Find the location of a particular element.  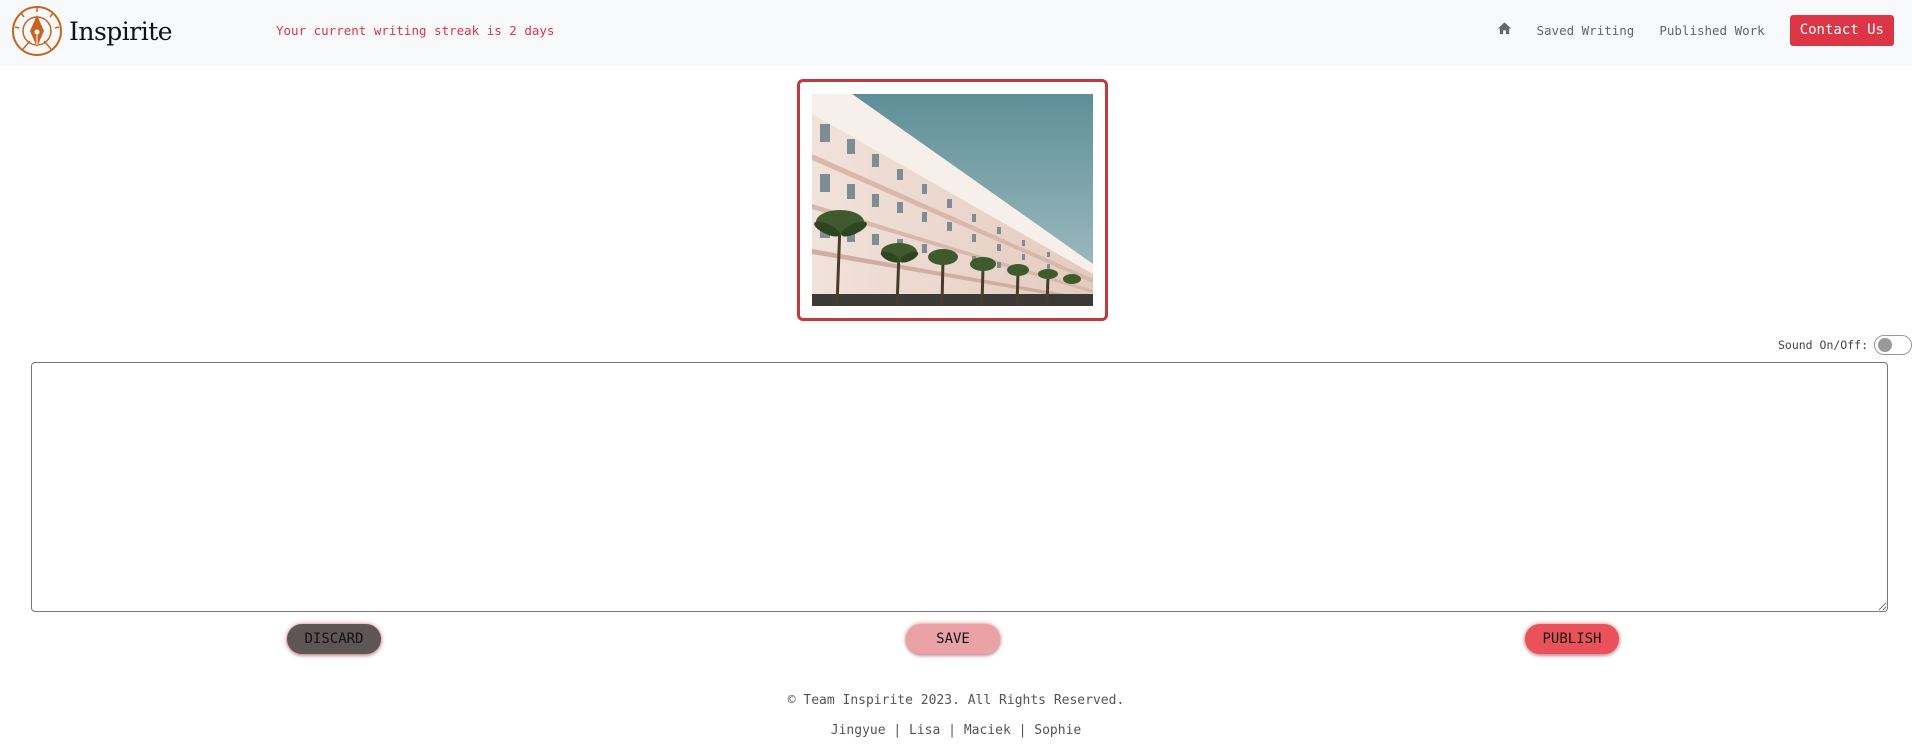

publish-button: PUBLISH is located at coordinates (1572, 639).